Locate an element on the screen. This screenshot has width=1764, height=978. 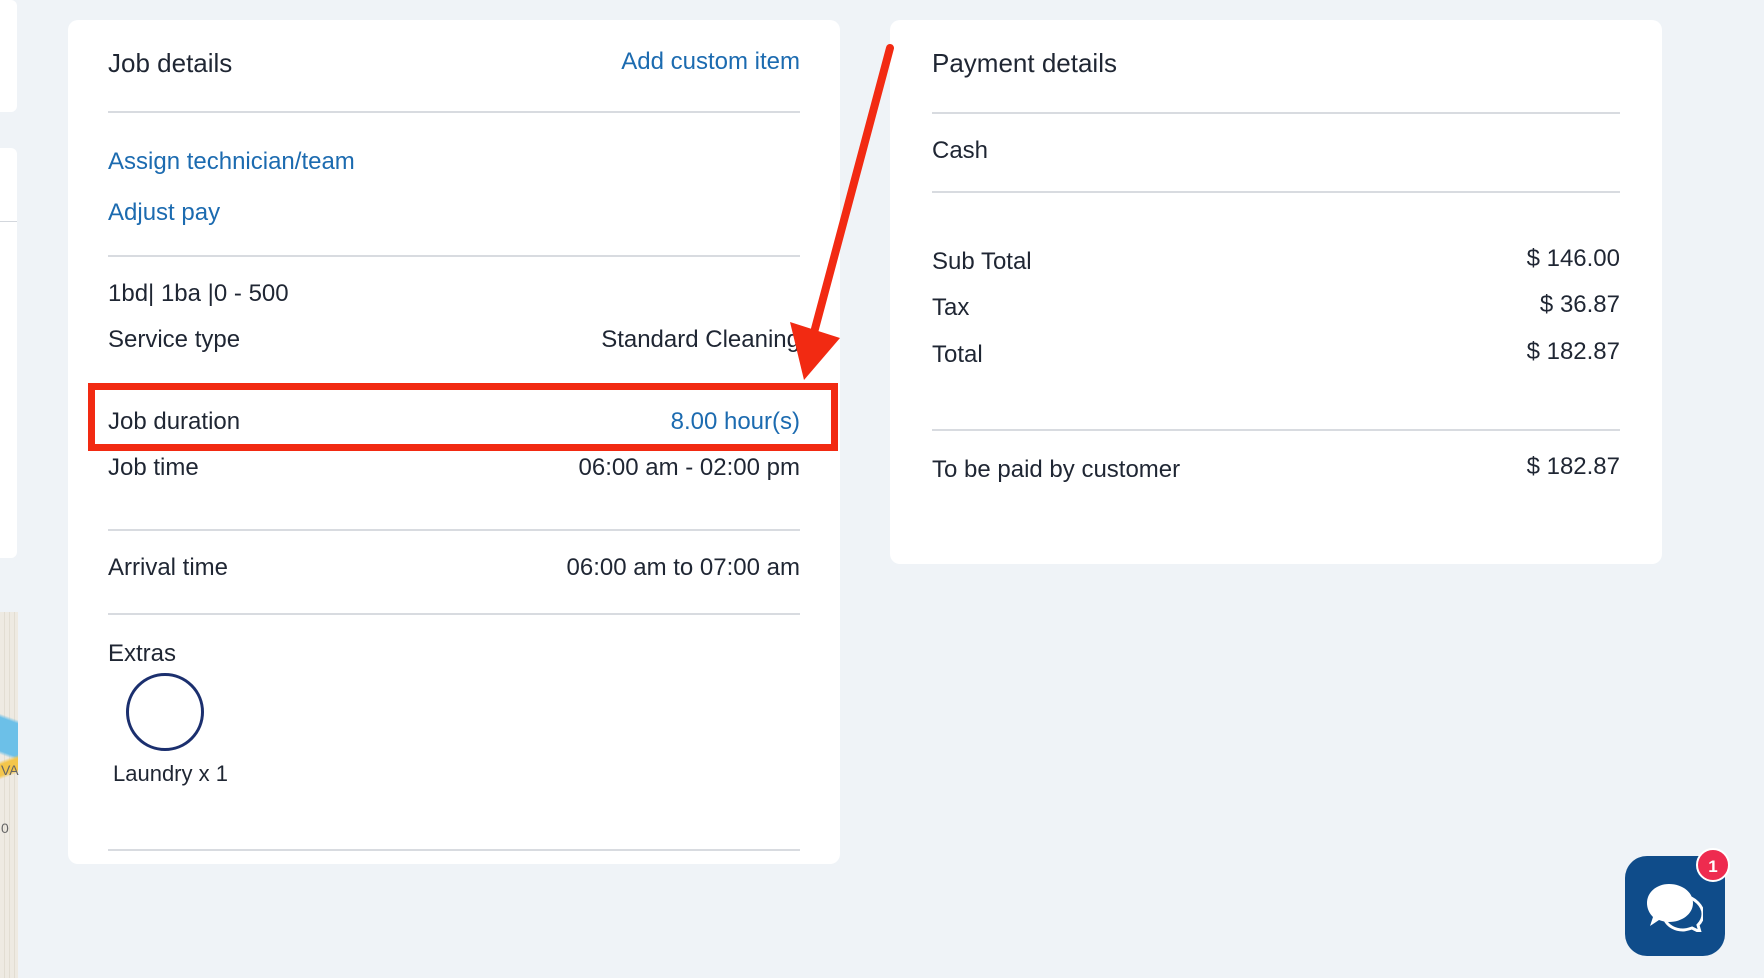
property-summary: 1bd| 1ba |0 - 500 is located at coordinates (198, 293).